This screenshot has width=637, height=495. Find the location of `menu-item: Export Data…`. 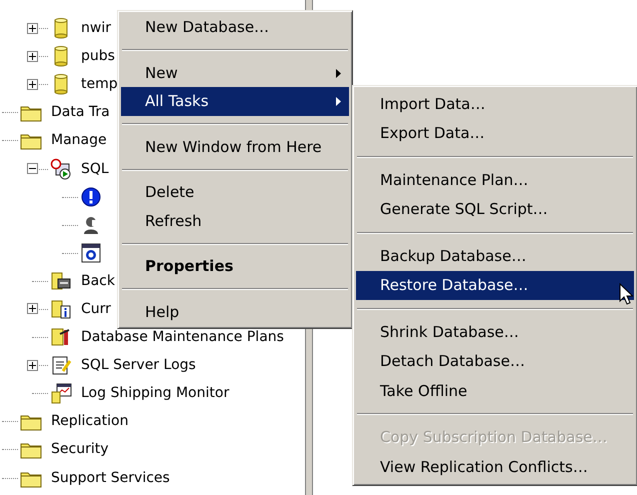

menu-item: Export Data… is located at coordinates (495, 133).